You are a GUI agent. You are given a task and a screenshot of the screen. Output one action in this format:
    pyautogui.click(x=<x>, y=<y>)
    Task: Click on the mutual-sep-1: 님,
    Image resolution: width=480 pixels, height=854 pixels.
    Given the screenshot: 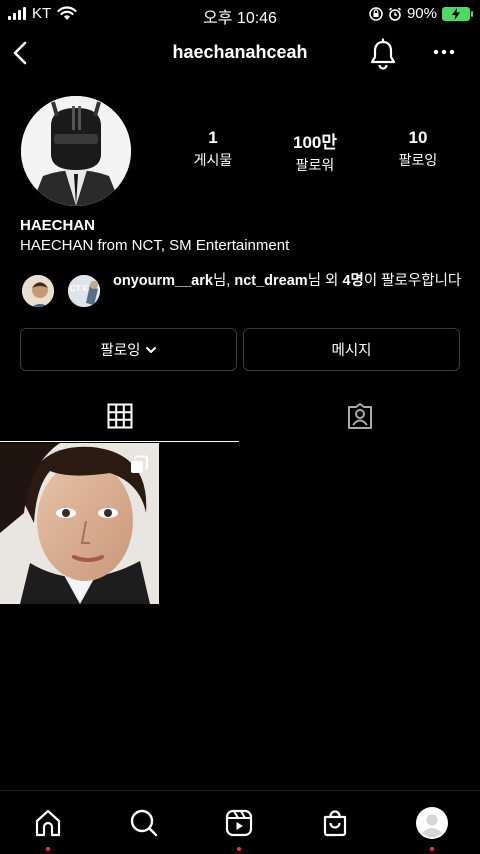 What is the action you would take?
    pyautogui.click(x=223, y=281)
    